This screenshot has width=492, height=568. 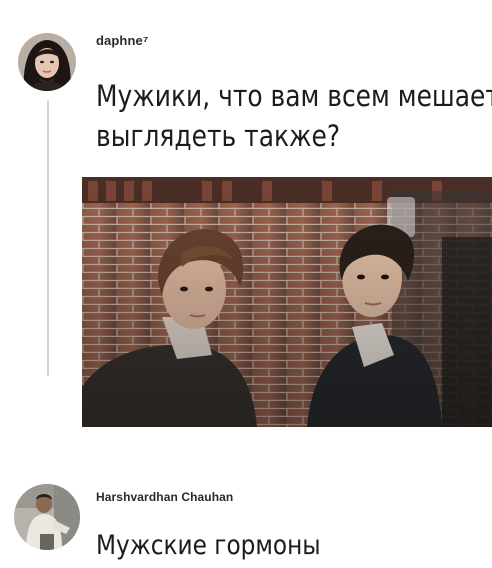 What do you see at coordinates (164, 497) in the screenshot?
I see `username: Harshvardhan Chauhan` at bounding box center [164, 497].